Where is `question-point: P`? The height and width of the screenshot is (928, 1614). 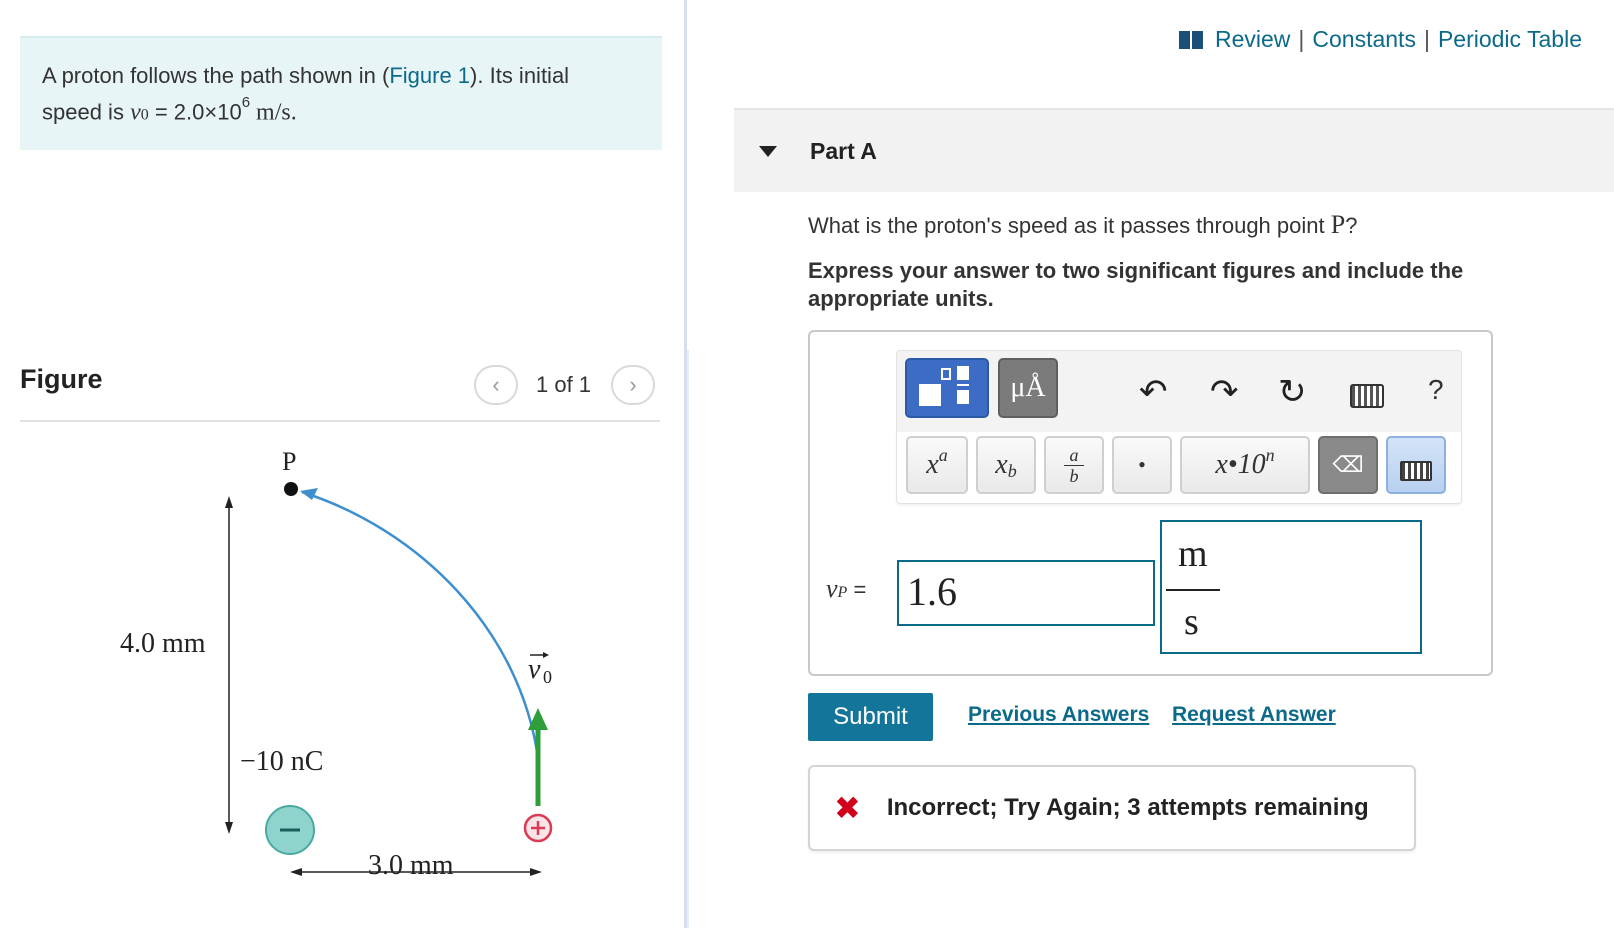 question-point: P is located at coordinates (1338, 224).